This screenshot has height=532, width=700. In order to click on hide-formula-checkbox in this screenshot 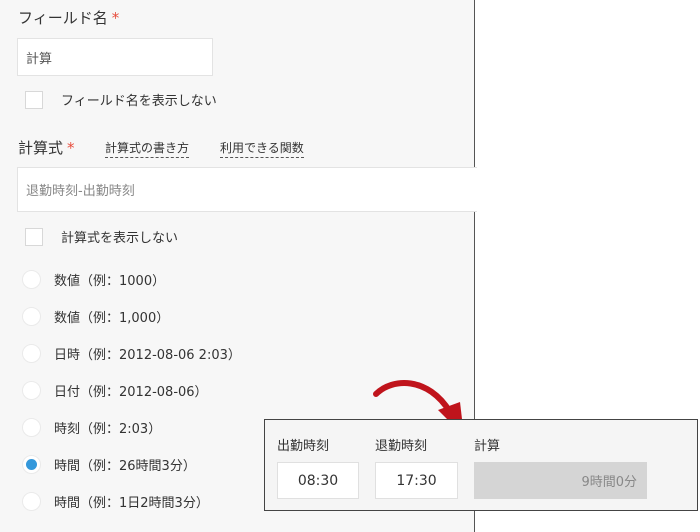, I will do `click(34, 236)`.